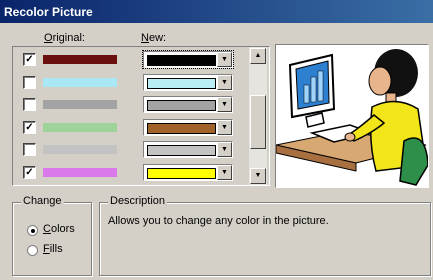 The image size is (433, 280). I want to click on scroll-down-button: ▼, so click(258, 176).